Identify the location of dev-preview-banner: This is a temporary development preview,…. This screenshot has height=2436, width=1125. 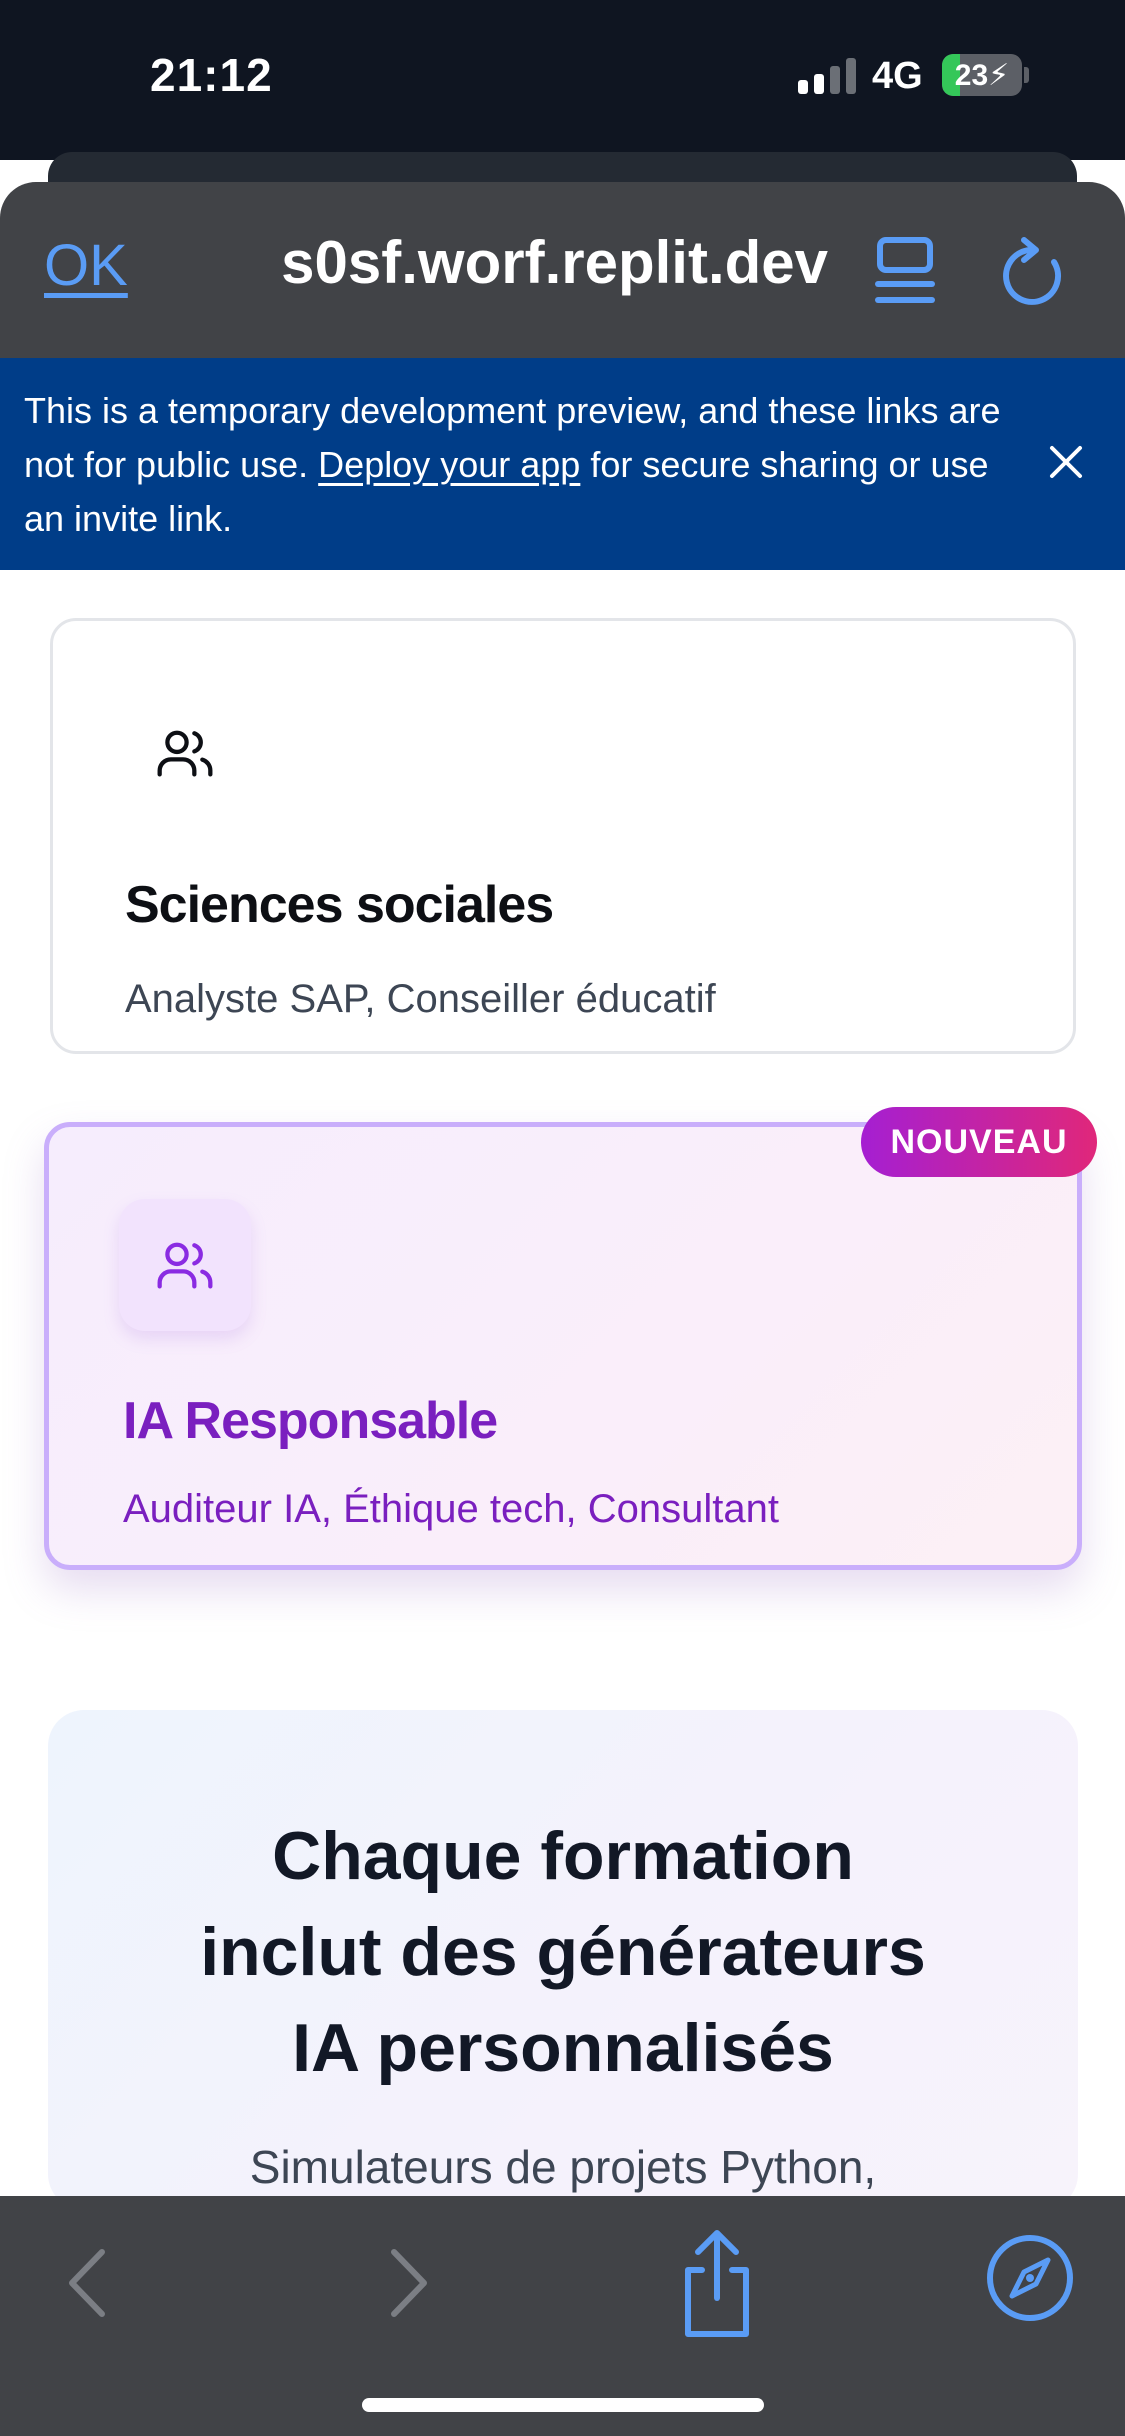
(562, 464).